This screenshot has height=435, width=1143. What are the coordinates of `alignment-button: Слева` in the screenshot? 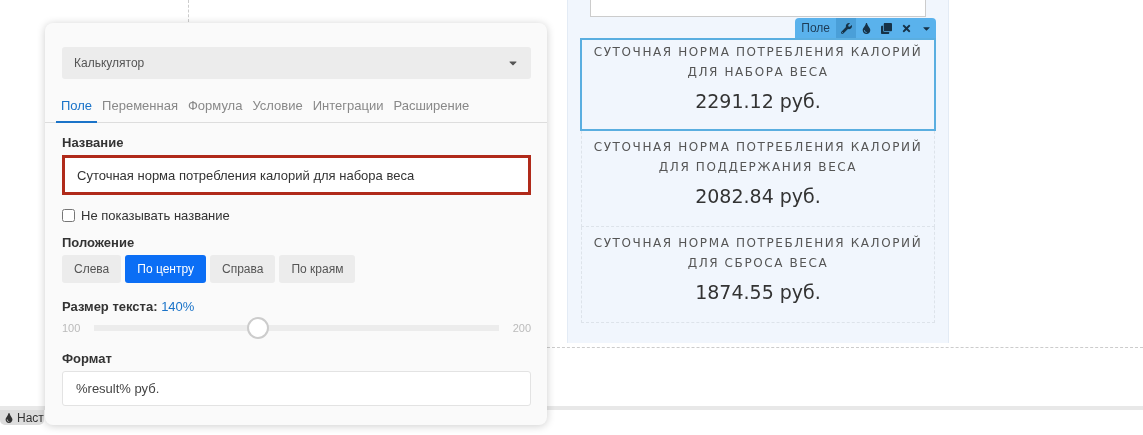 It's located at (92, 269).